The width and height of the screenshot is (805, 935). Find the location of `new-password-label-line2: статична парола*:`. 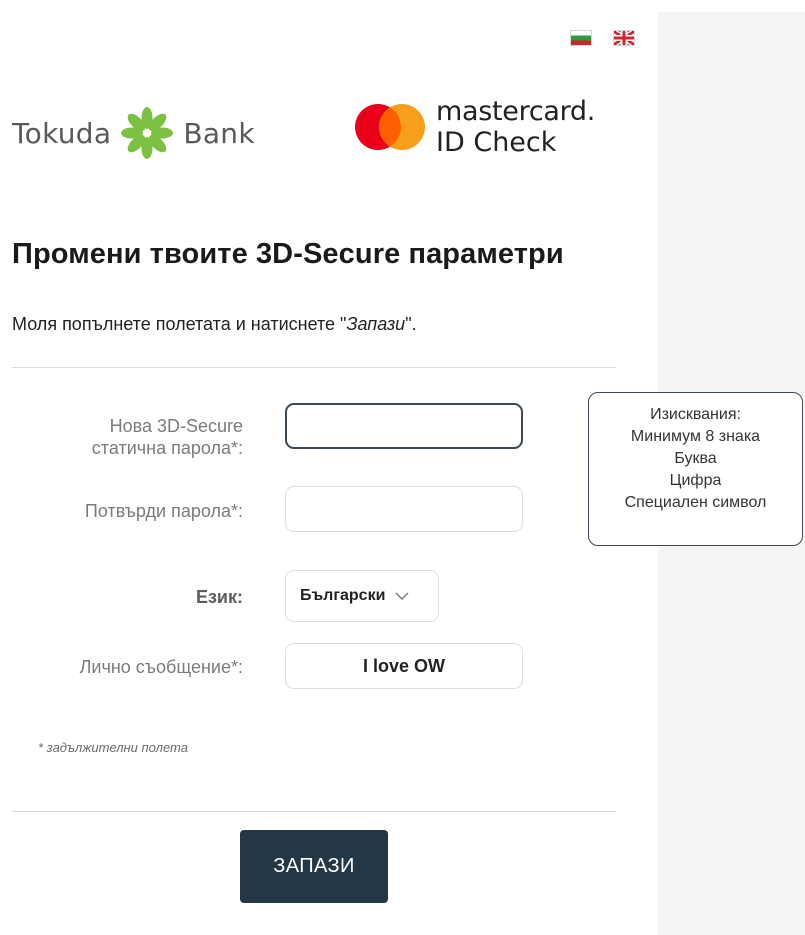

new-password-label-line2: статична парола*: is located at coordinates (167, 448).